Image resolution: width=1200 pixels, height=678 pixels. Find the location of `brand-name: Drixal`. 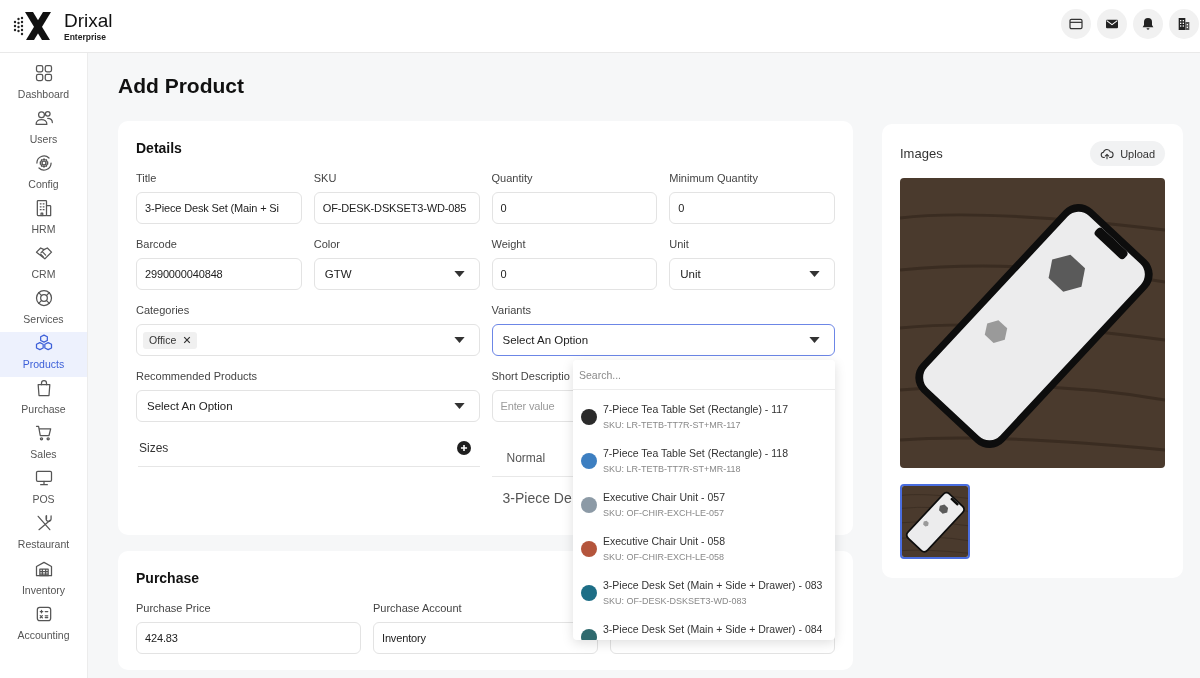

brand-name: Drixal is located at coordinates (88, 20).